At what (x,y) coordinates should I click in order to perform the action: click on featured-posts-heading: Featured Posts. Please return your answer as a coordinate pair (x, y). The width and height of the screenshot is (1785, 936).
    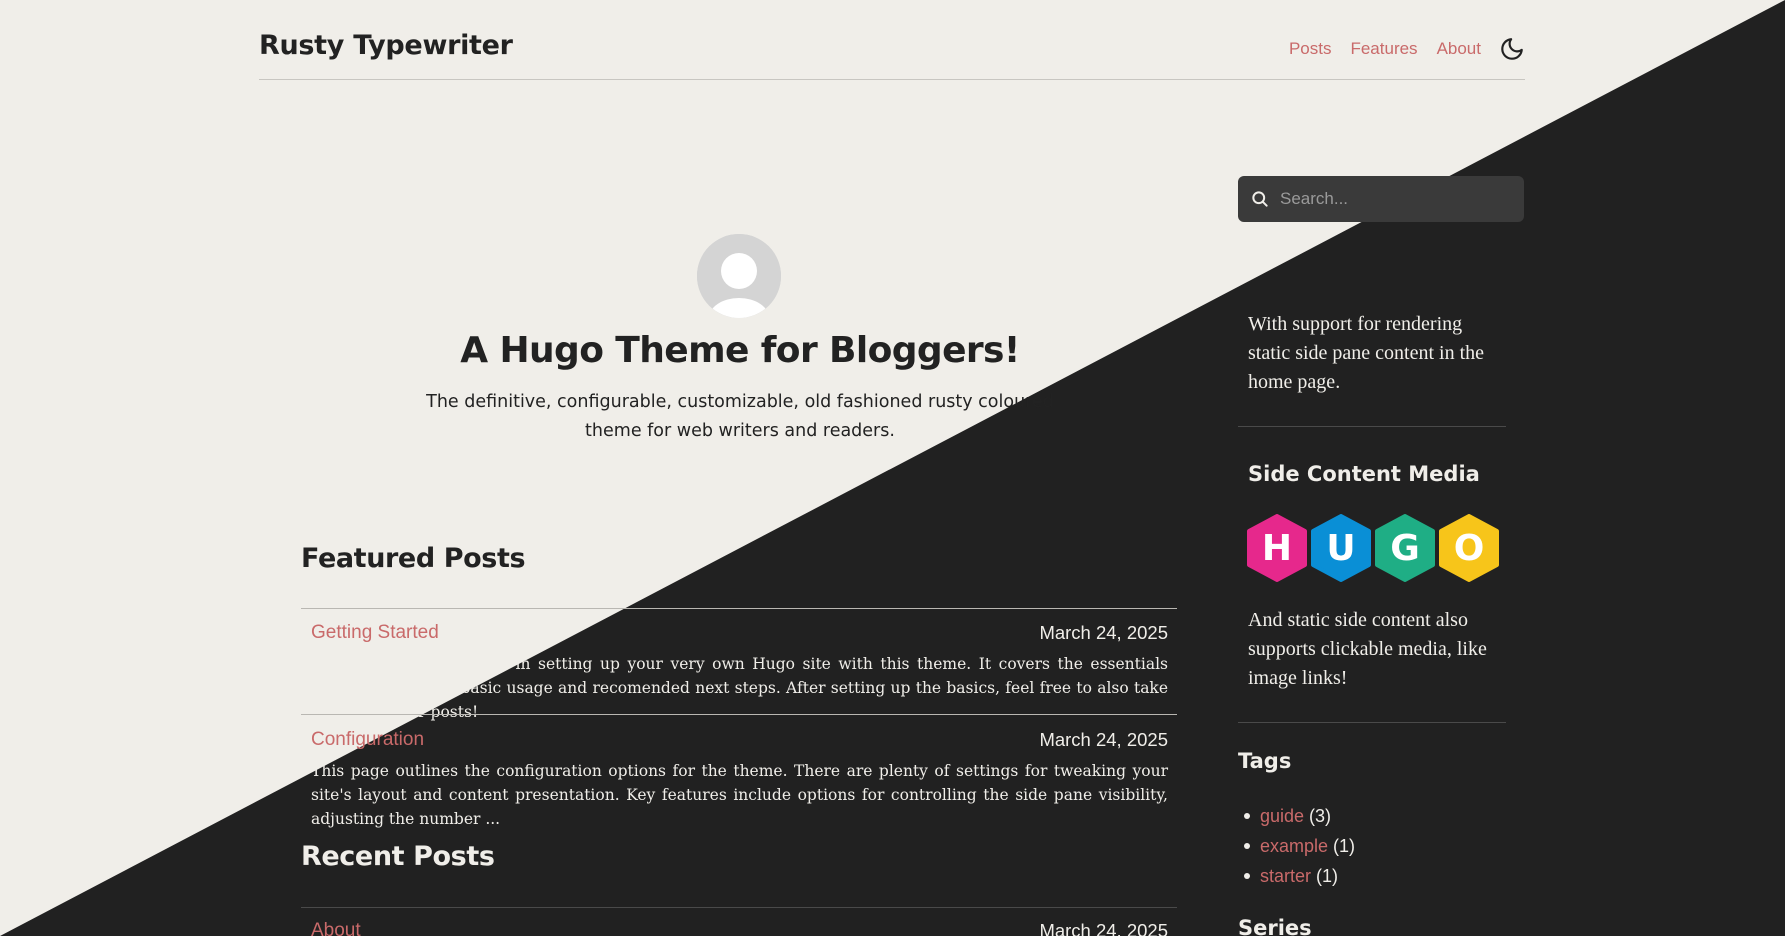
    Looking at the image, I should click on (413, 558).